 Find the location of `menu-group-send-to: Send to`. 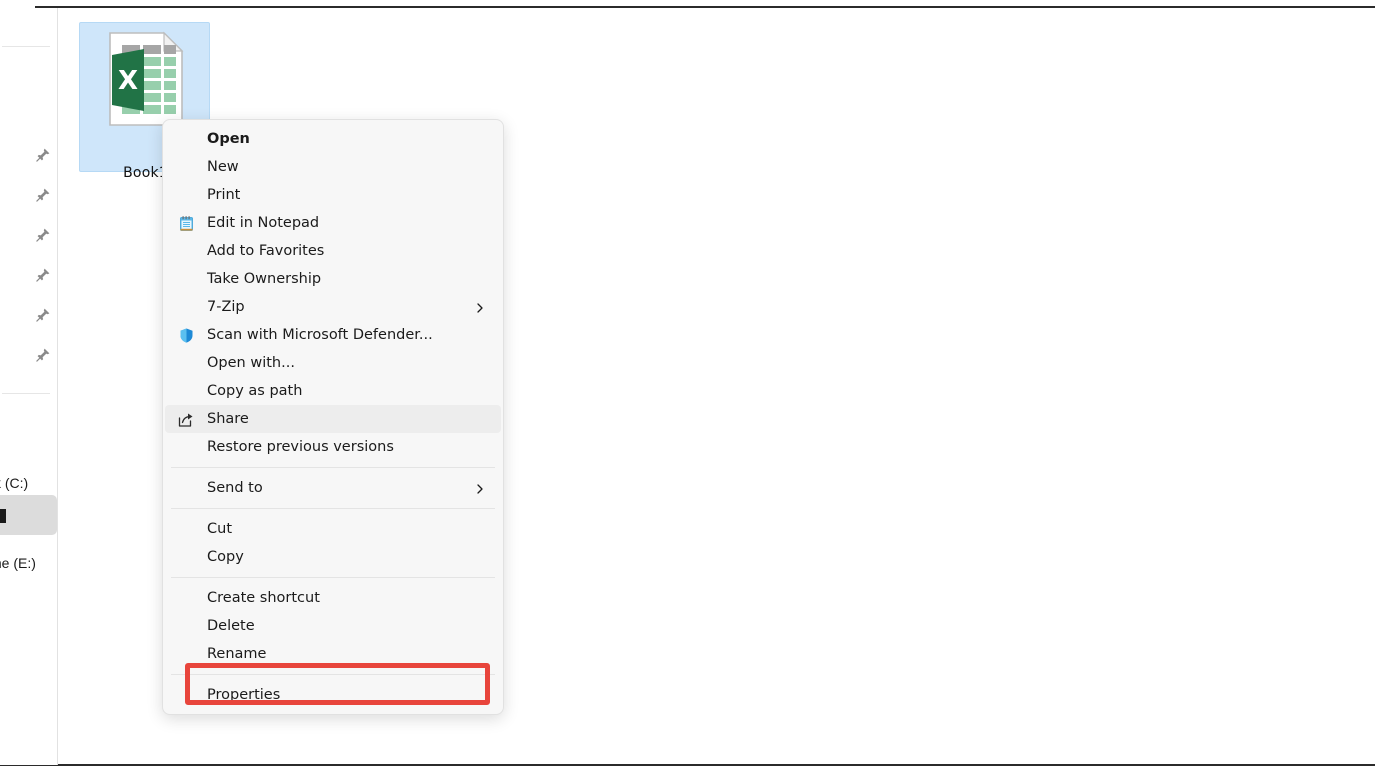

menu-group-send-to: Send to is located at coordinates (333, 488).